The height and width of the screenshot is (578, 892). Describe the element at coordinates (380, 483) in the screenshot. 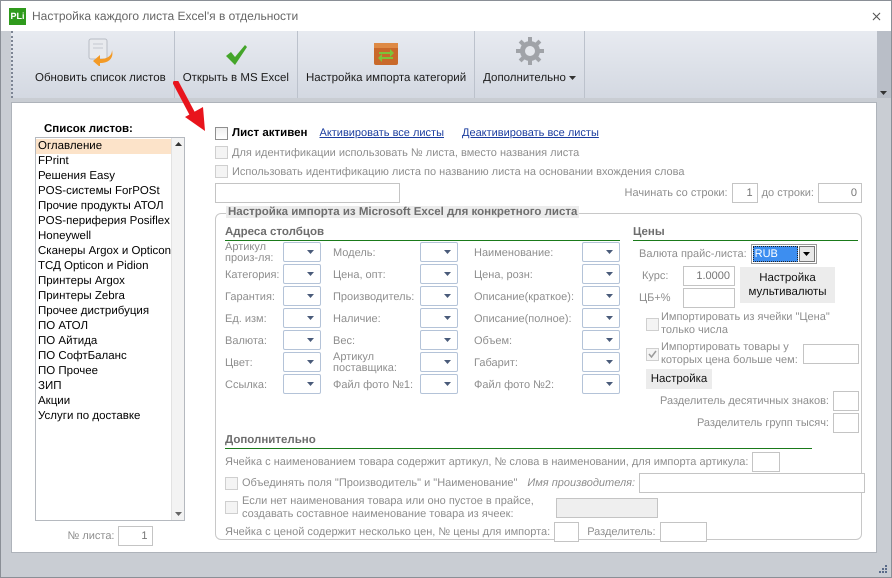

I see `checkbox-label: Объединять поля "Производитель" и "Наименование"` at that location.